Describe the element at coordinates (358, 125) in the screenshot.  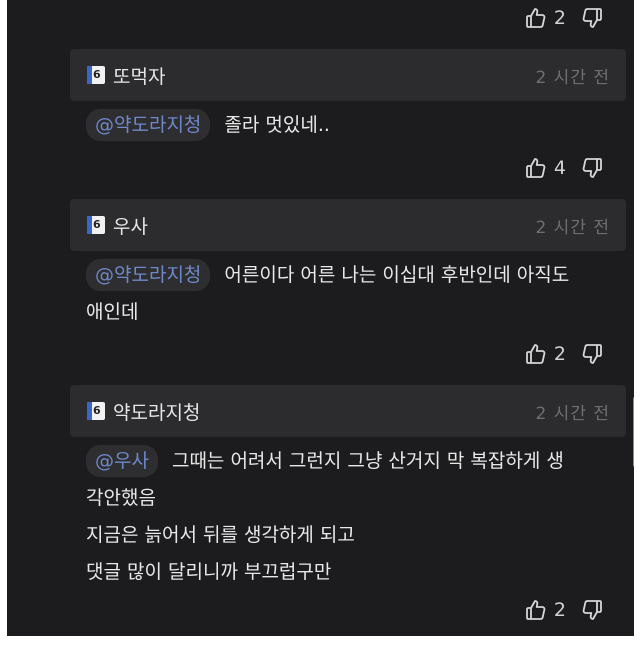
I see `comment-body: @약도라지청 졸라 멋있네..` at that location.